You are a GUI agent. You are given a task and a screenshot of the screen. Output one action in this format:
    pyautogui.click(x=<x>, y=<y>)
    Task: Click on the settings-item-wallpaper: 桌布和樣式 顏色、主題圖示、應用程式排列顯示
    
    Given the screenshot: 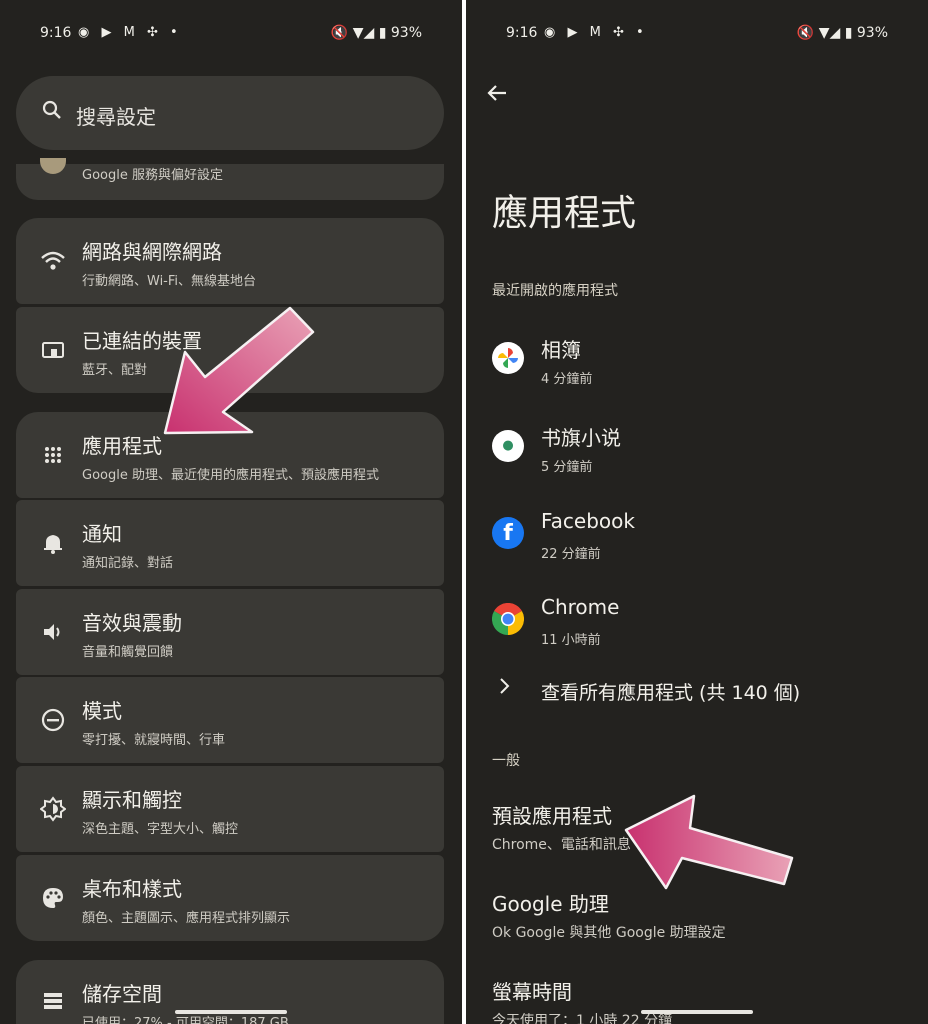 What is the action you would take?
    pyautogui.click(x=230, y=898)
    